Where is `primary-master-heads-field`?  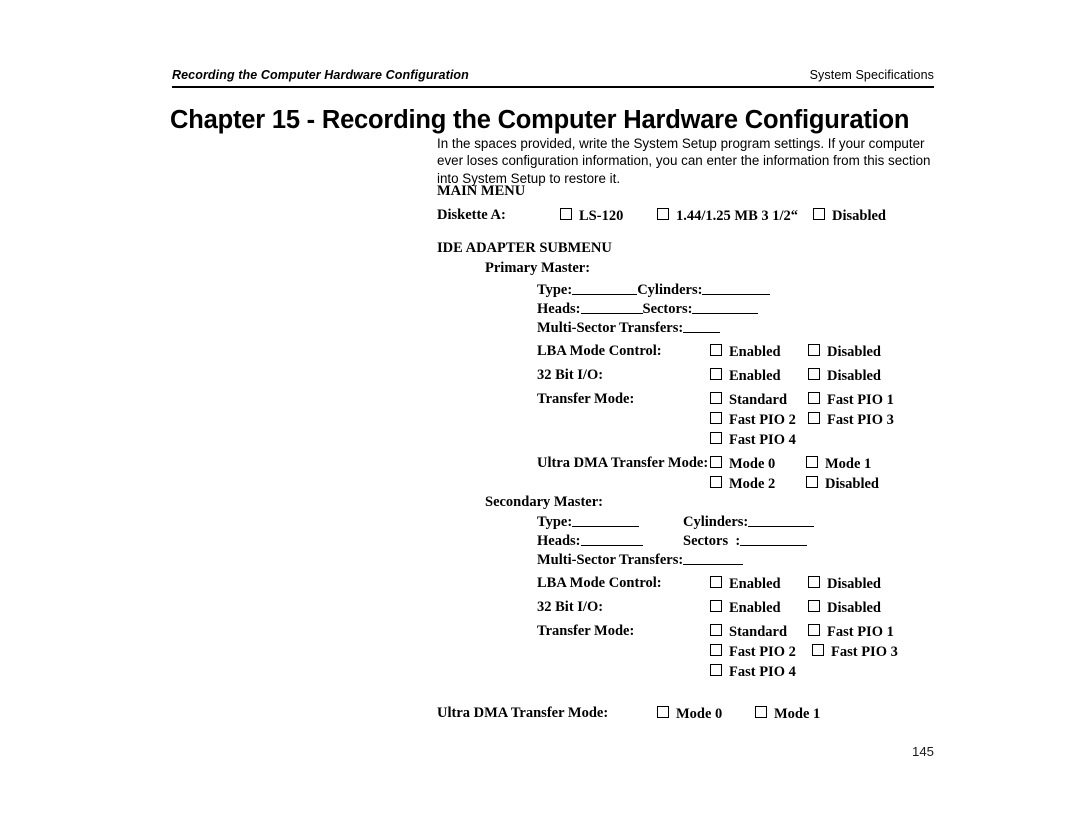
primary-master-heads-field is located at coordinates (611, 307).